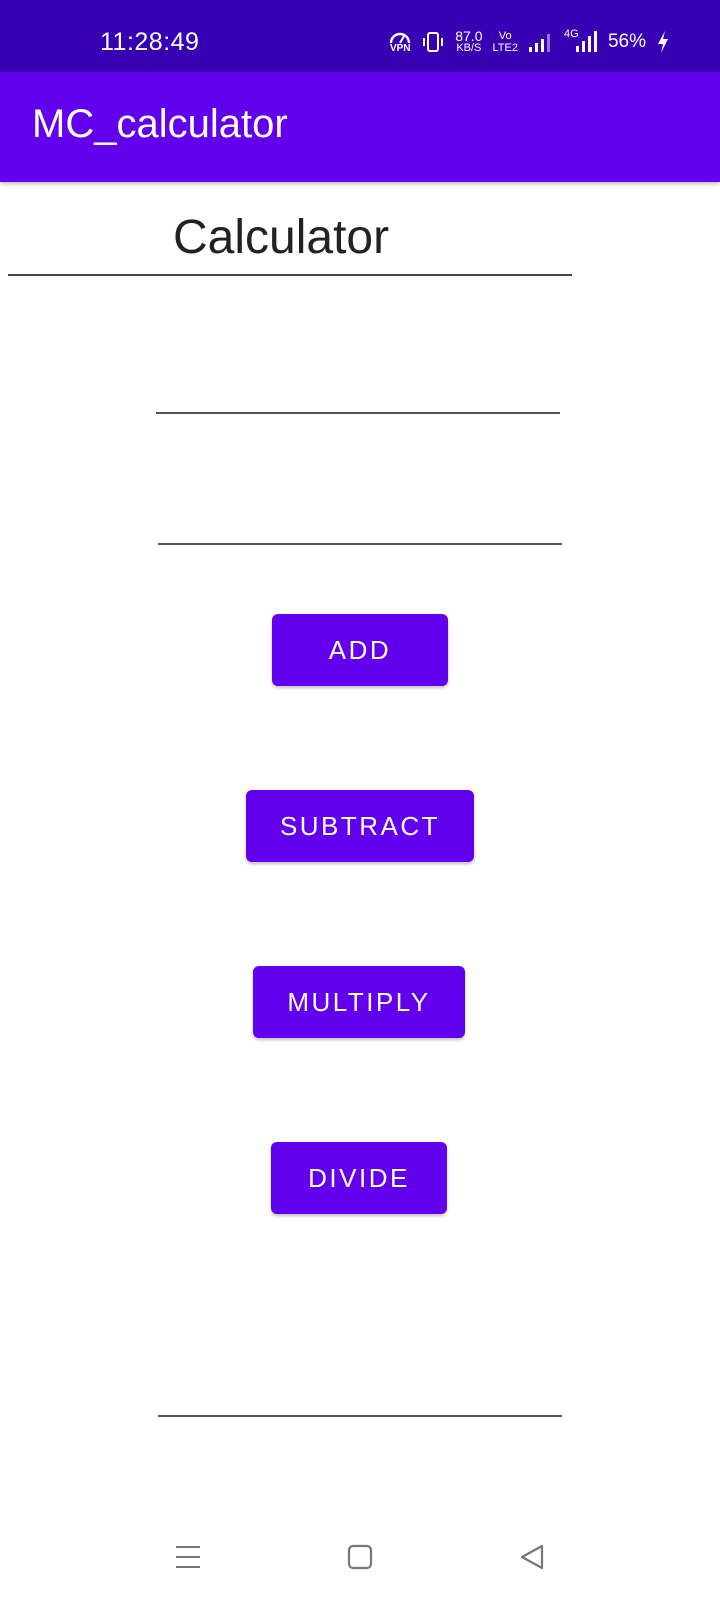  Describe the element at coordinates (541, 42) in the screenshot. I see `signal-icon-sim1` at that location.